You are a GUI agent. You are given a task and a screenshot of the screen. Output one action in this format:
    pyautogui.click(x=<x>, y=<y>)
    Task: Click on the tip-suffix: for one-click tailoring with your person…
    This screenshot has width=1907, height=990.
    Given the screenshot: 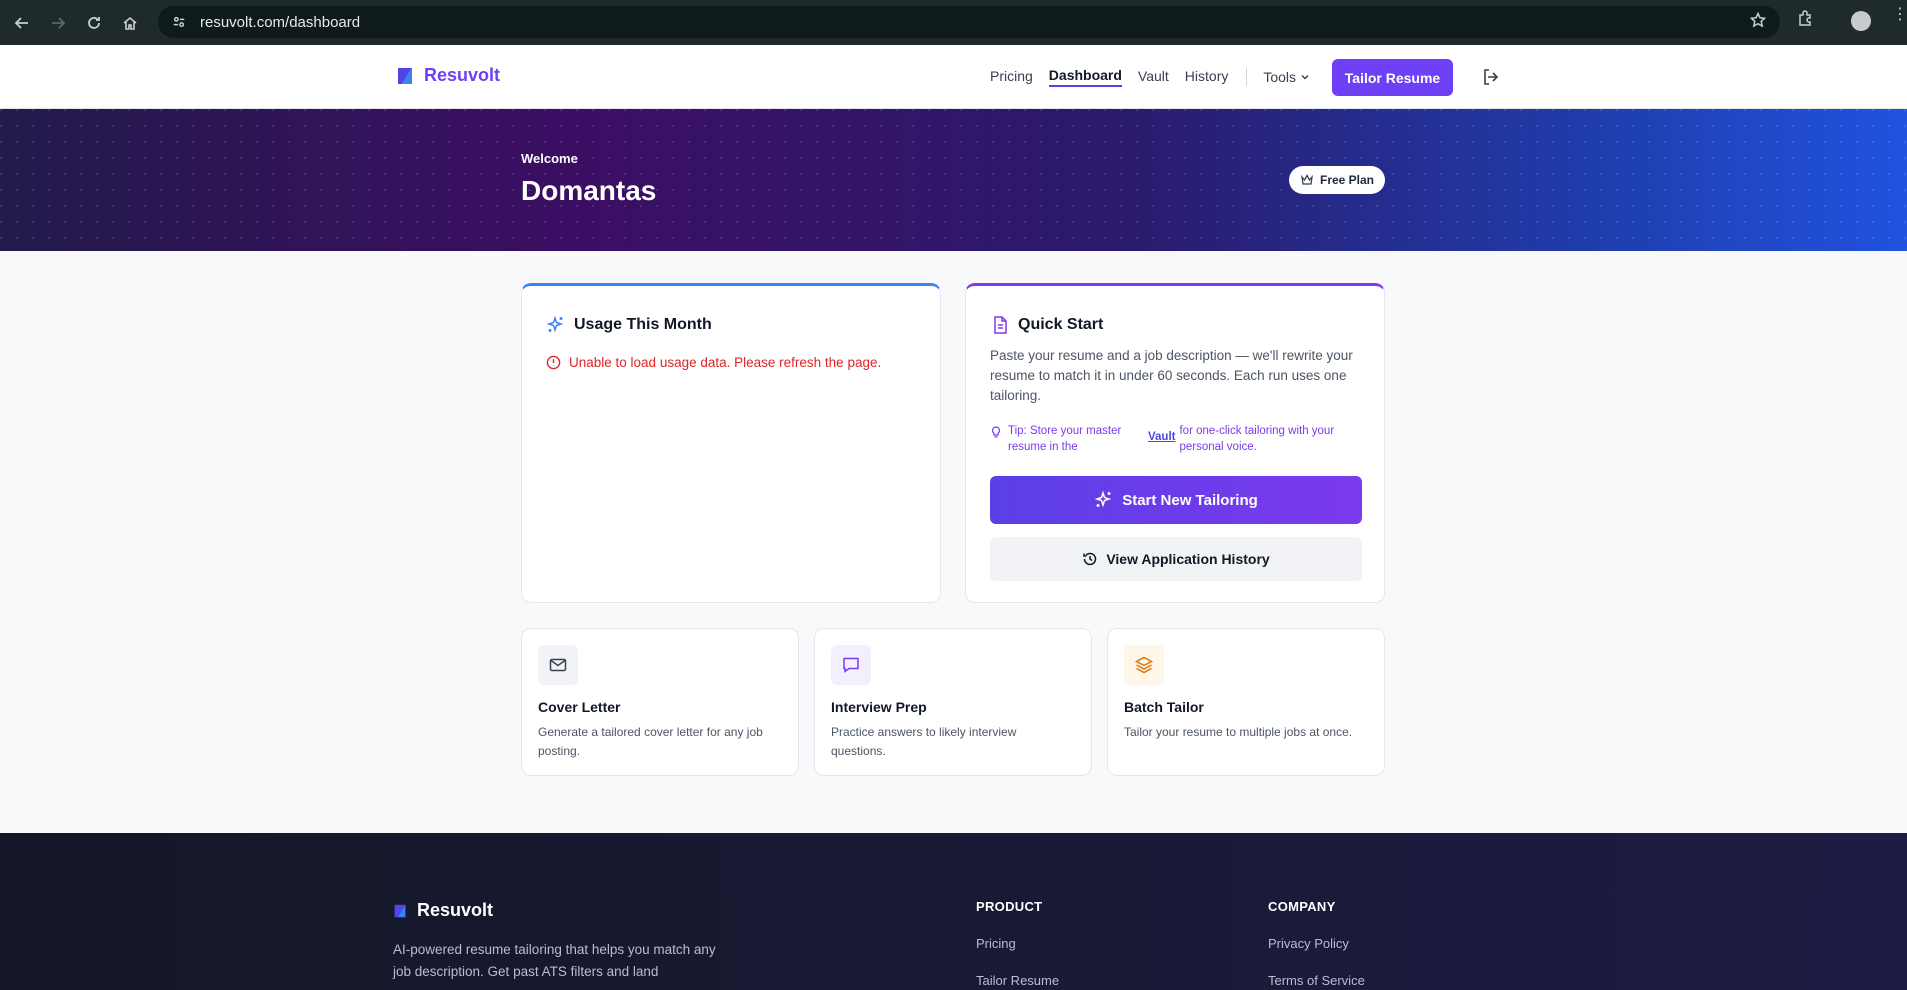 What is the action you would take?
    pyautogui.click(x=1257, y=439)
    